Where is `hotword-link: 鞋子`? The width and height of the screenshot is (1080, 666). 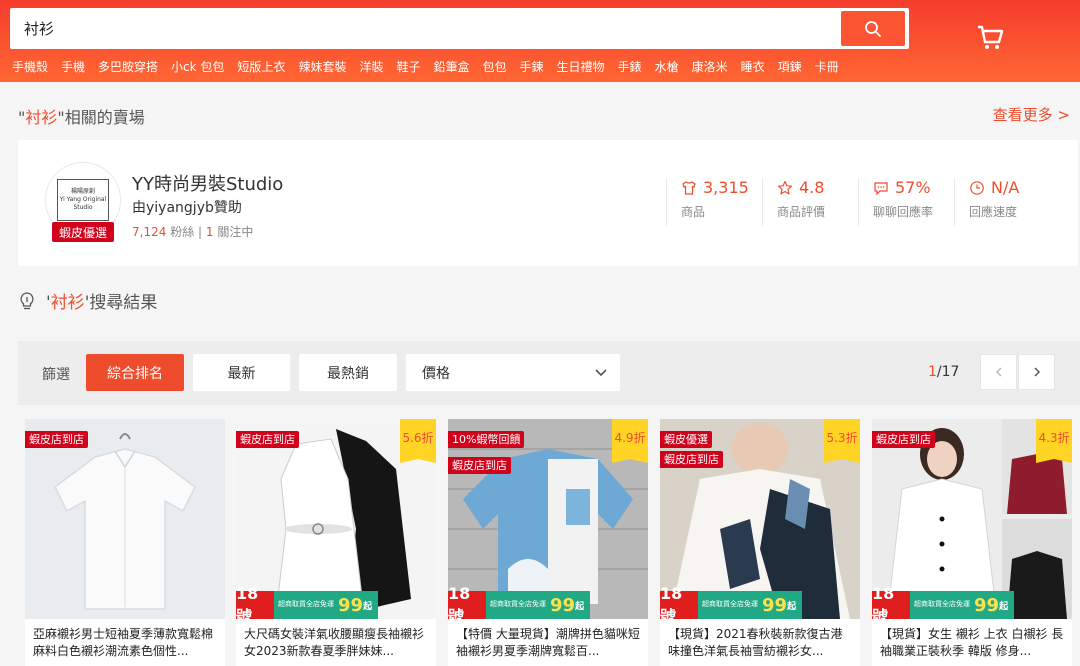
hotword-link: 鞋子 is located at coordinates (408, 66).